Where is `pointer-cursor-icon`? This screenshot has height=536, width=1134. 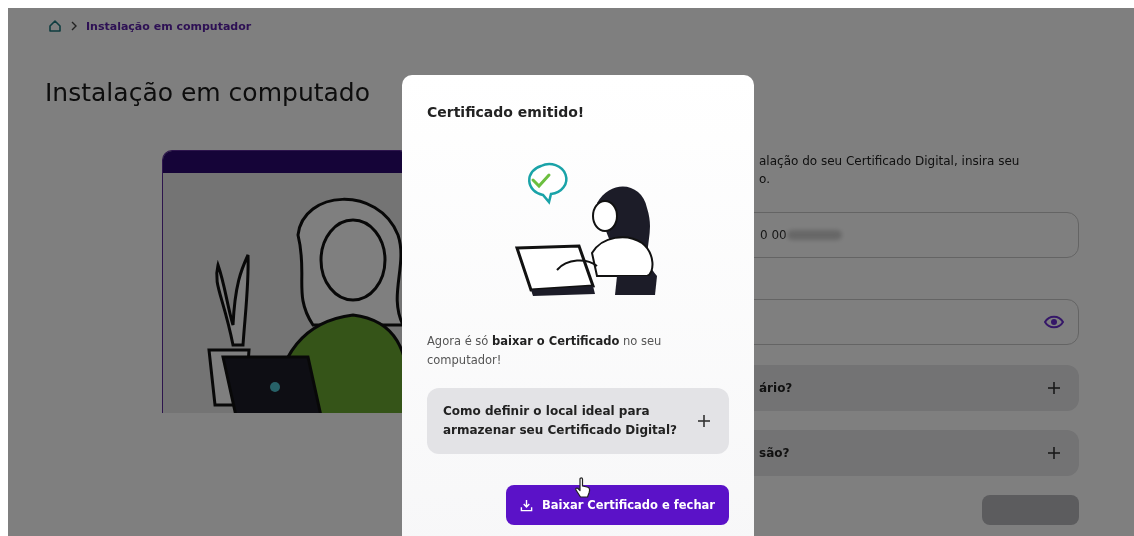 pointer-cursor-icon is located at coordinates (583, 488).